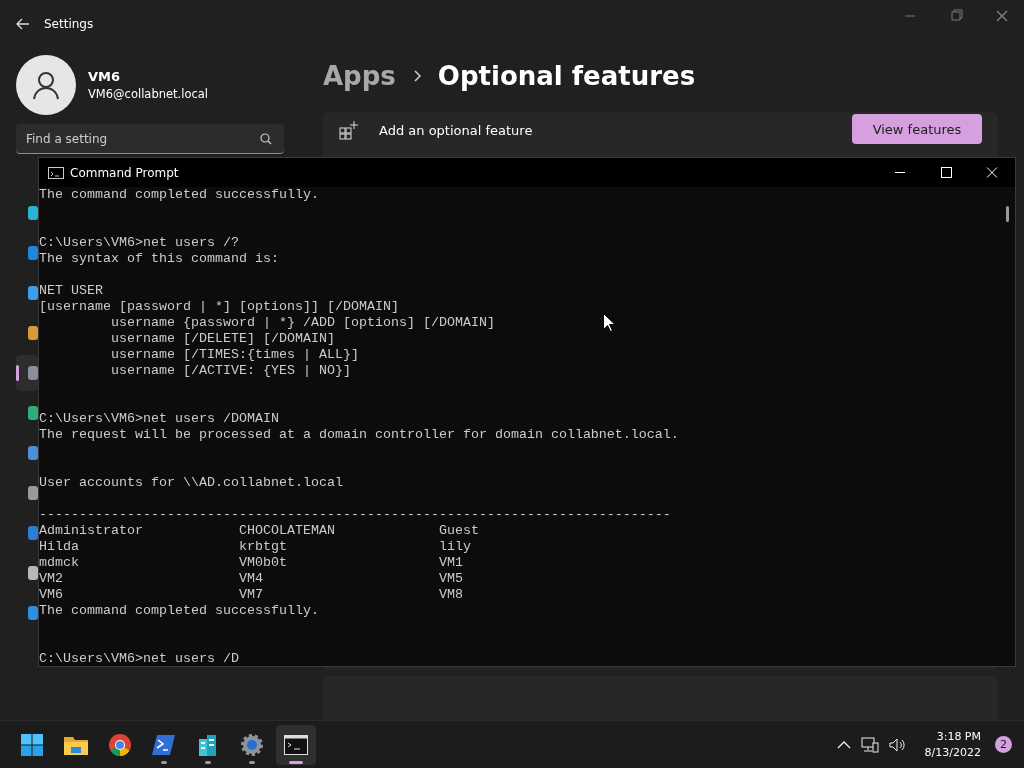 The width and height of the screenshot is (1024, 768). Describe the element at coordinates (263, 546) in the screenshot. I see `user-account-name: krbtgt` at that location.